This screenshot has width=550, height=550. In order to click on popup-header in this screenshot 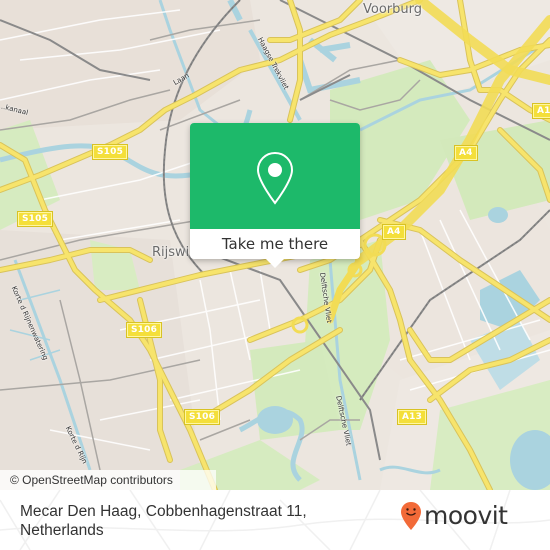, I will do `click(275, 176)`.